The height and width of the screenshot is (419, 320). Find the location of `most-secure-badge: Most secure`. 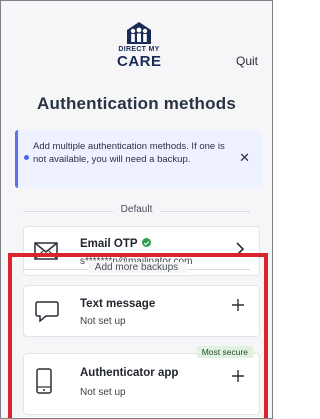

most-secure-badge: Most secure is located at coordinates (224, 352).